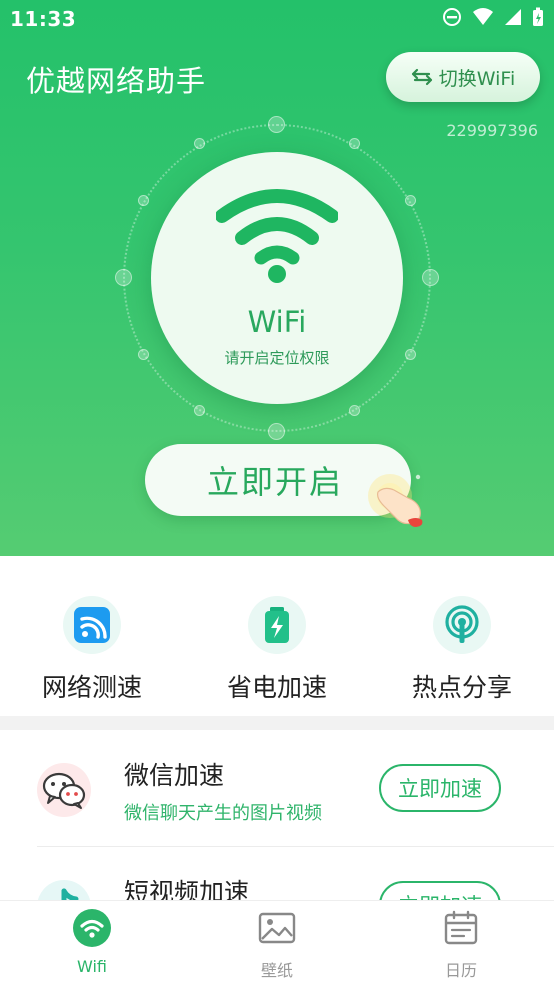 This screenshot has width=554, height=985. I want to click on speed-test-icon-wrap, so click(92, 625).